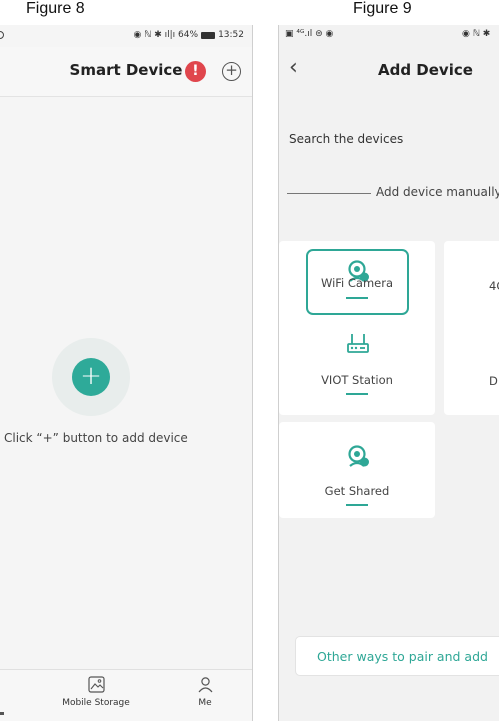 The height and width of the screenshot is (721, 499). What do you see at coordinates (357, 380) in the screenshot?
I see `device-label-viot-station: VIOT Station` at bounding box center [357, 380].